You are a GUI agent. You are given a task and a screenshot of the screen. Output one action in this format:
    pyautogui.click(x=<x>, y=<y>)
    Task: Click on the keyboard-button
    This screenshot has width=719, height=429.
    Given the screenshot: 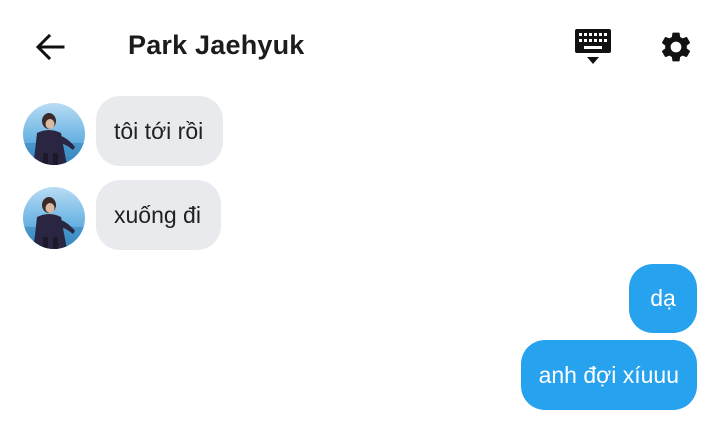 What is the action you would take?
    pyautogui.click(x=593, y=48)
    